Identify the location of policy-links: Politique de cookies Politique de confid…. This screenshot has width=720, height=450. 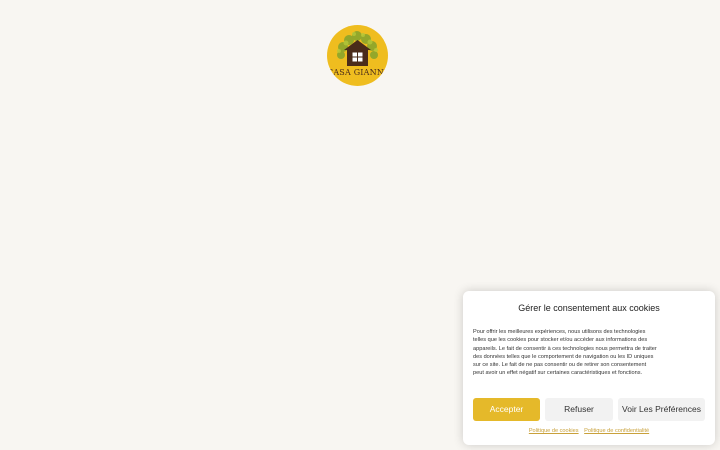
(589, 431).